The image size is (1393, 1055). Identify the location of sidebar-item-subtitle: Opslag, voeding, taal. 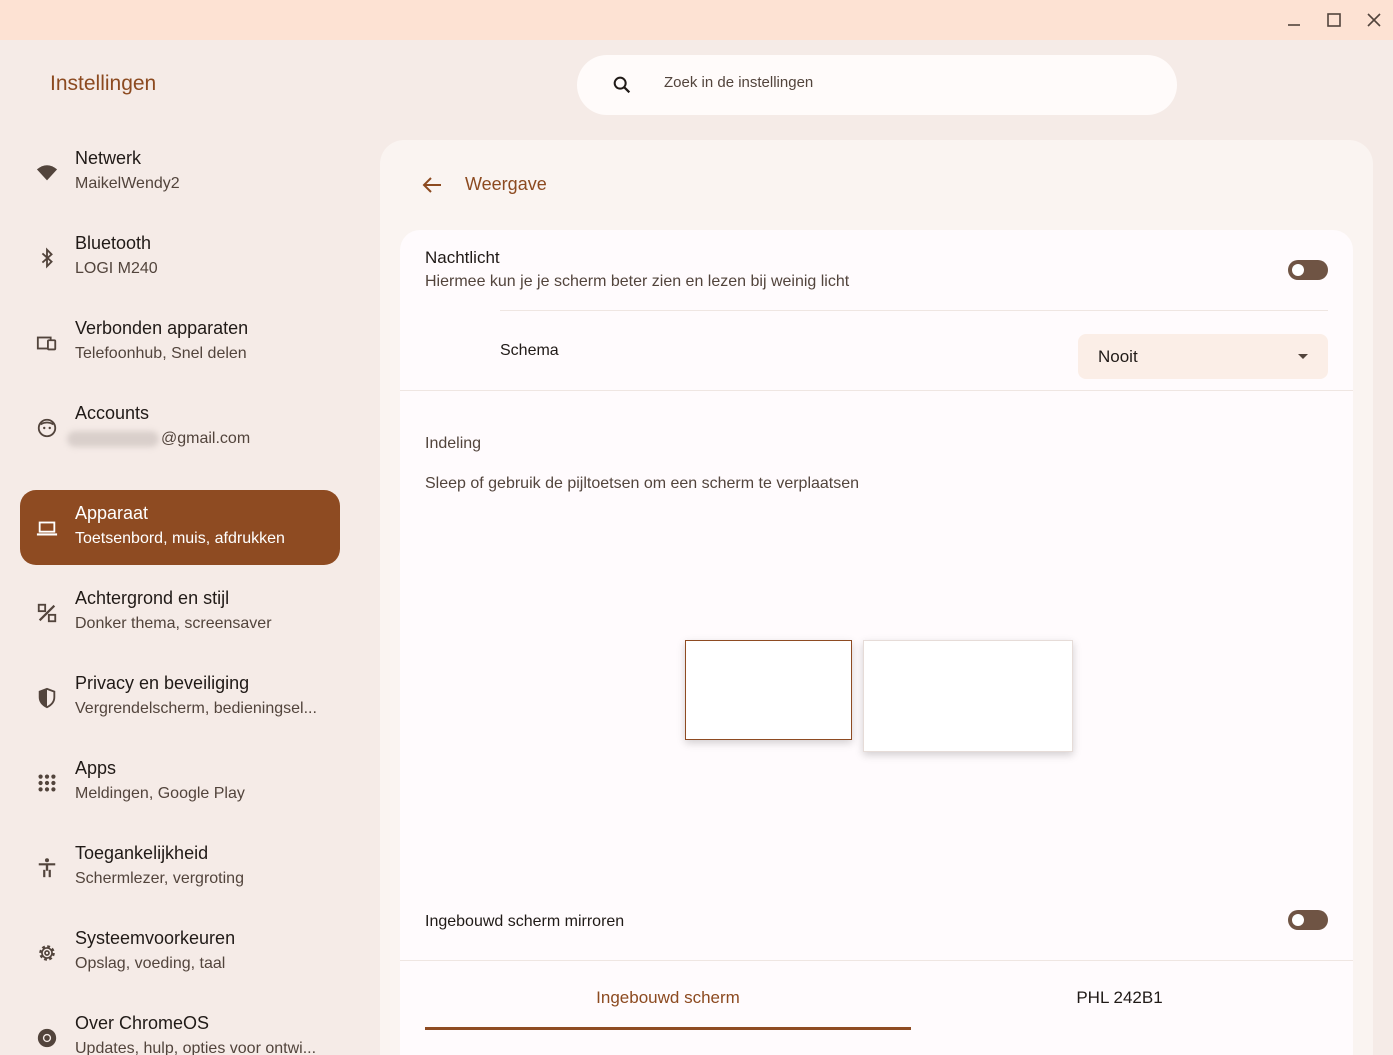
(150, 963).